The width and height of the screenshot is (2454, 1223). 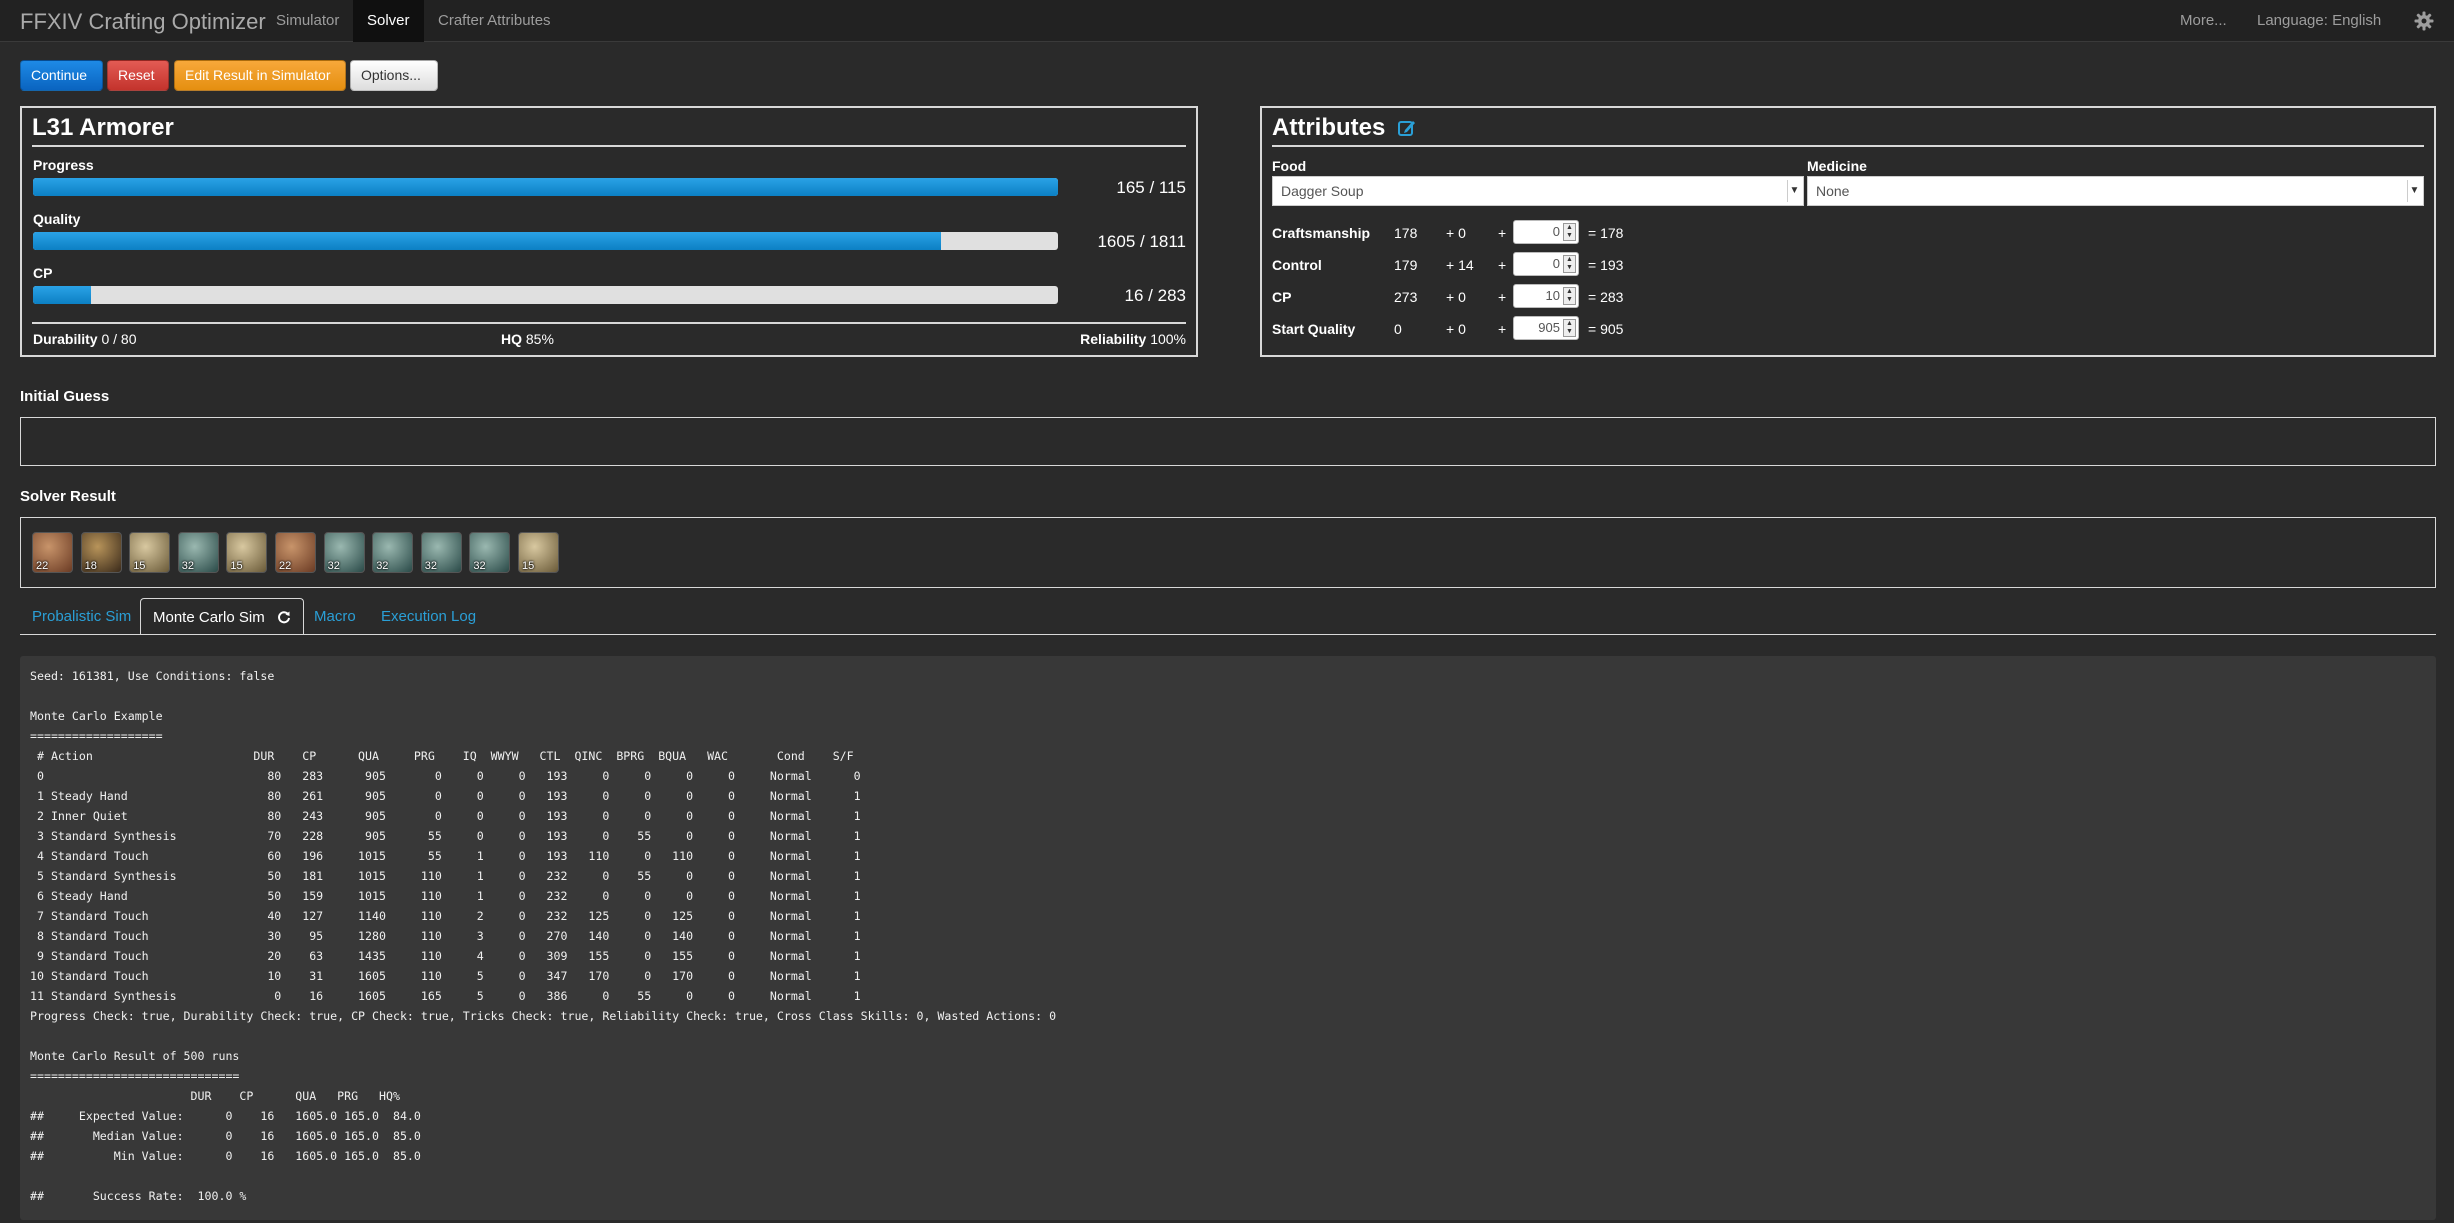 I want to click on cp-value: 16 / 283, so click(x=1155, y=295).